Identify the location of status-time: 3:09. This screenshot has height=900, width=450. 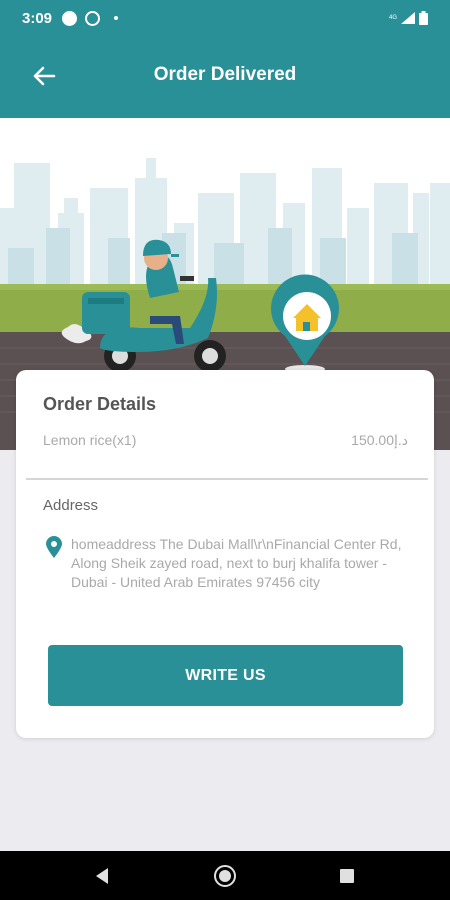
(37, 18).